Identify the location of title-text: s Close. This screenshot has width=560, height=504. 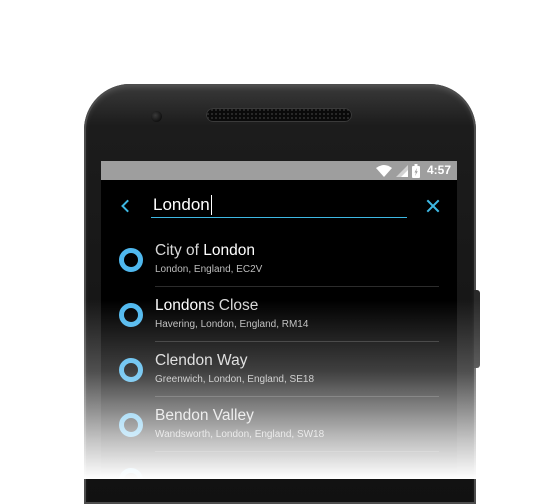
(232, 305).